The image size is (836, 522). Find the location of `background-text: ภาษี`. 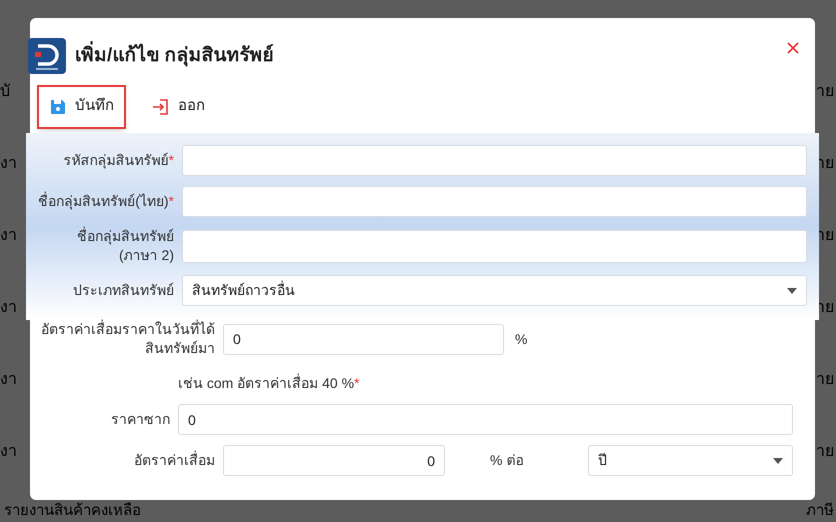

background-text: ภาษี is located at coordinates (820, 510).